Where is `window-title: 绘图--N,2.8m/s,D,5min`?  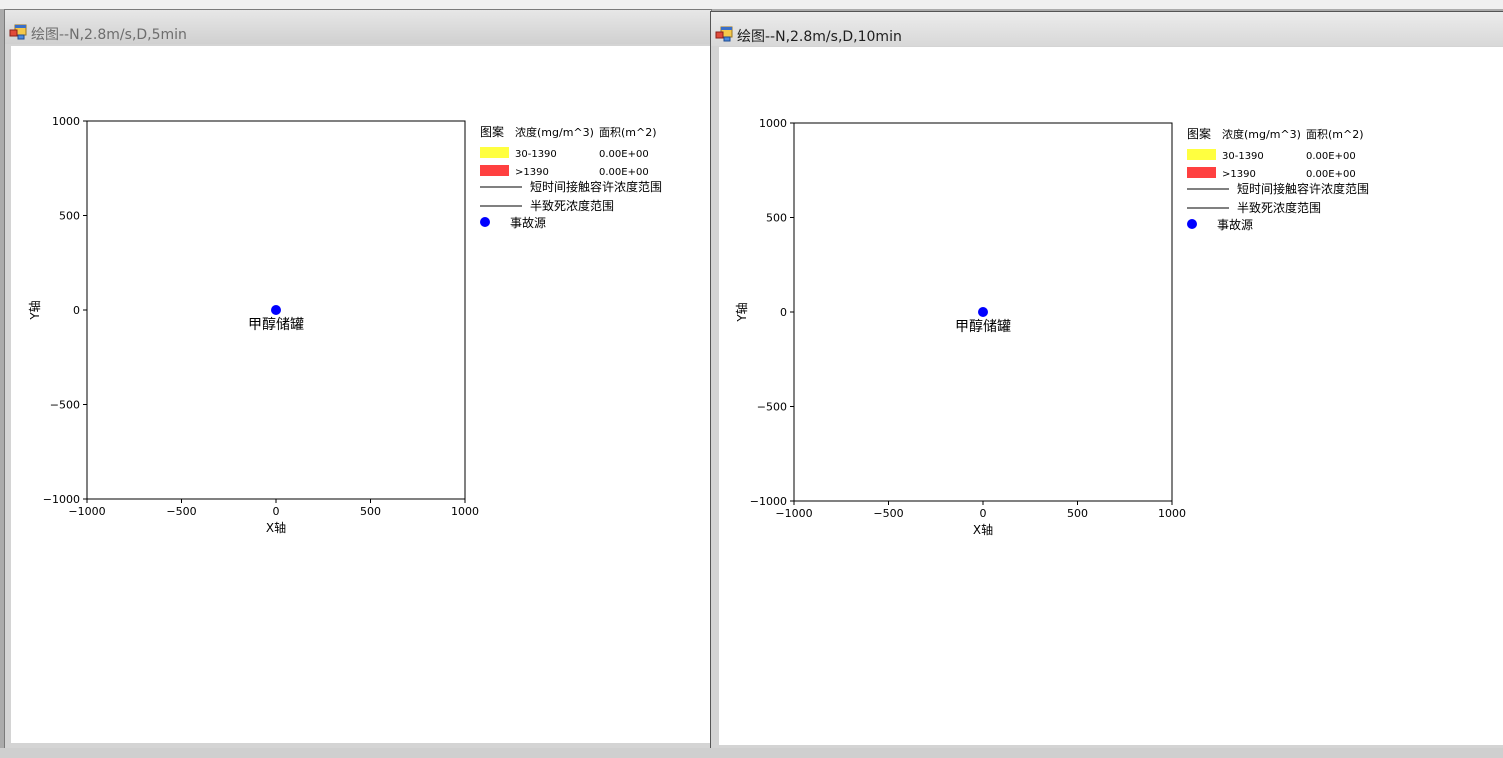
window-title: 绘图--N,2.8m/s,D,5min is located at coordinates (109, 35).